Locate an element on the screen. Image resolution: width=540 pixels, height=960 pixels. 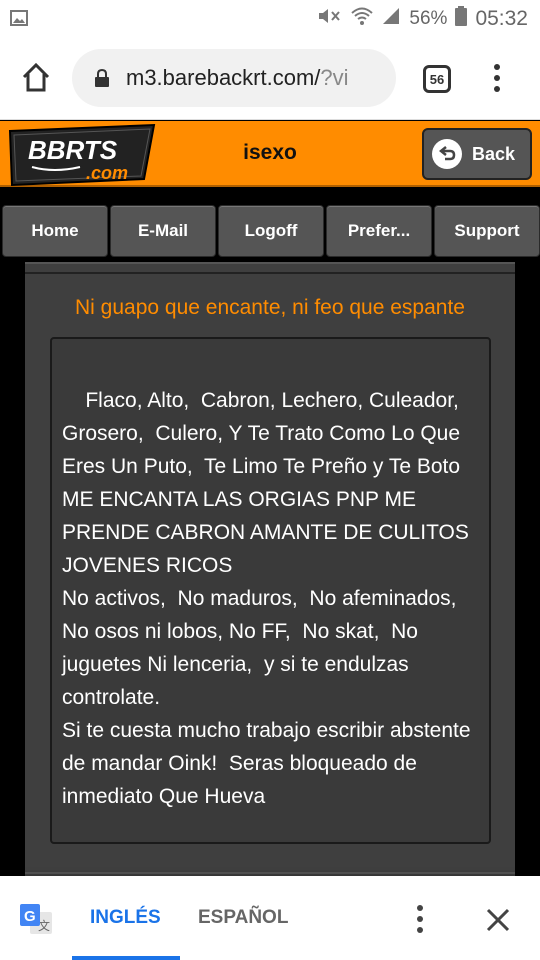
tab-lang-spanish: ESPAÑOL is located at coordinates (243, 918).